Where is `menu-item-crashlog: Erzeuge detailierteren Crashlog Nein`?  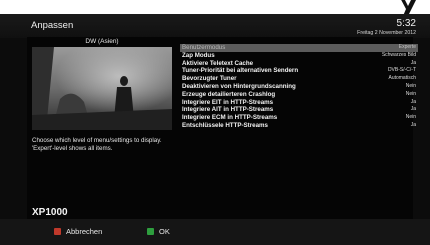
menu-item-crashlog: Erzeuge detailierteren Crashlog Nein is located at coordinates (299, 95).